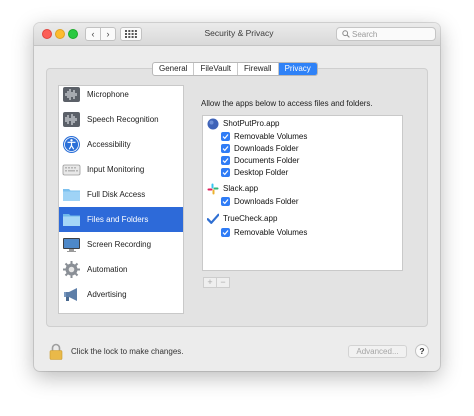 The height and width of the screenshot is (416, 474). What do you see at coordinates (60, 34) in the screenshot?
I see `minimize-button` at bounding box center [60, 34].